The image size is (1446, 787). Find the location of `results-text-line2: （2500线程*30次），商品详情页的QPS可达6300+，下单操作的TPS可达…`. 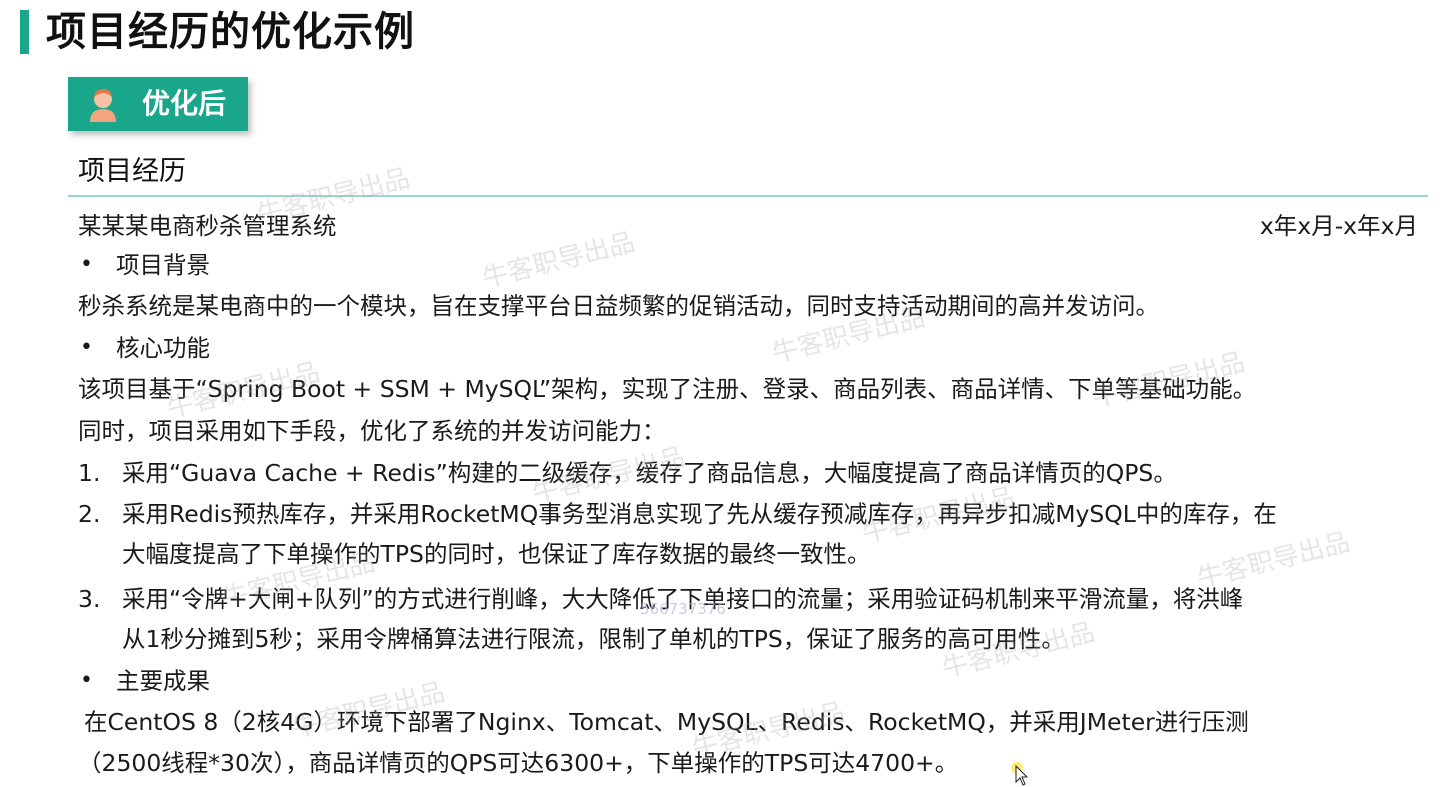

results-text-line2: （2500线程*30次），商品详情页的QPS可达6300+，下单操作的TPS可达… is located at coordinates (518, 763).